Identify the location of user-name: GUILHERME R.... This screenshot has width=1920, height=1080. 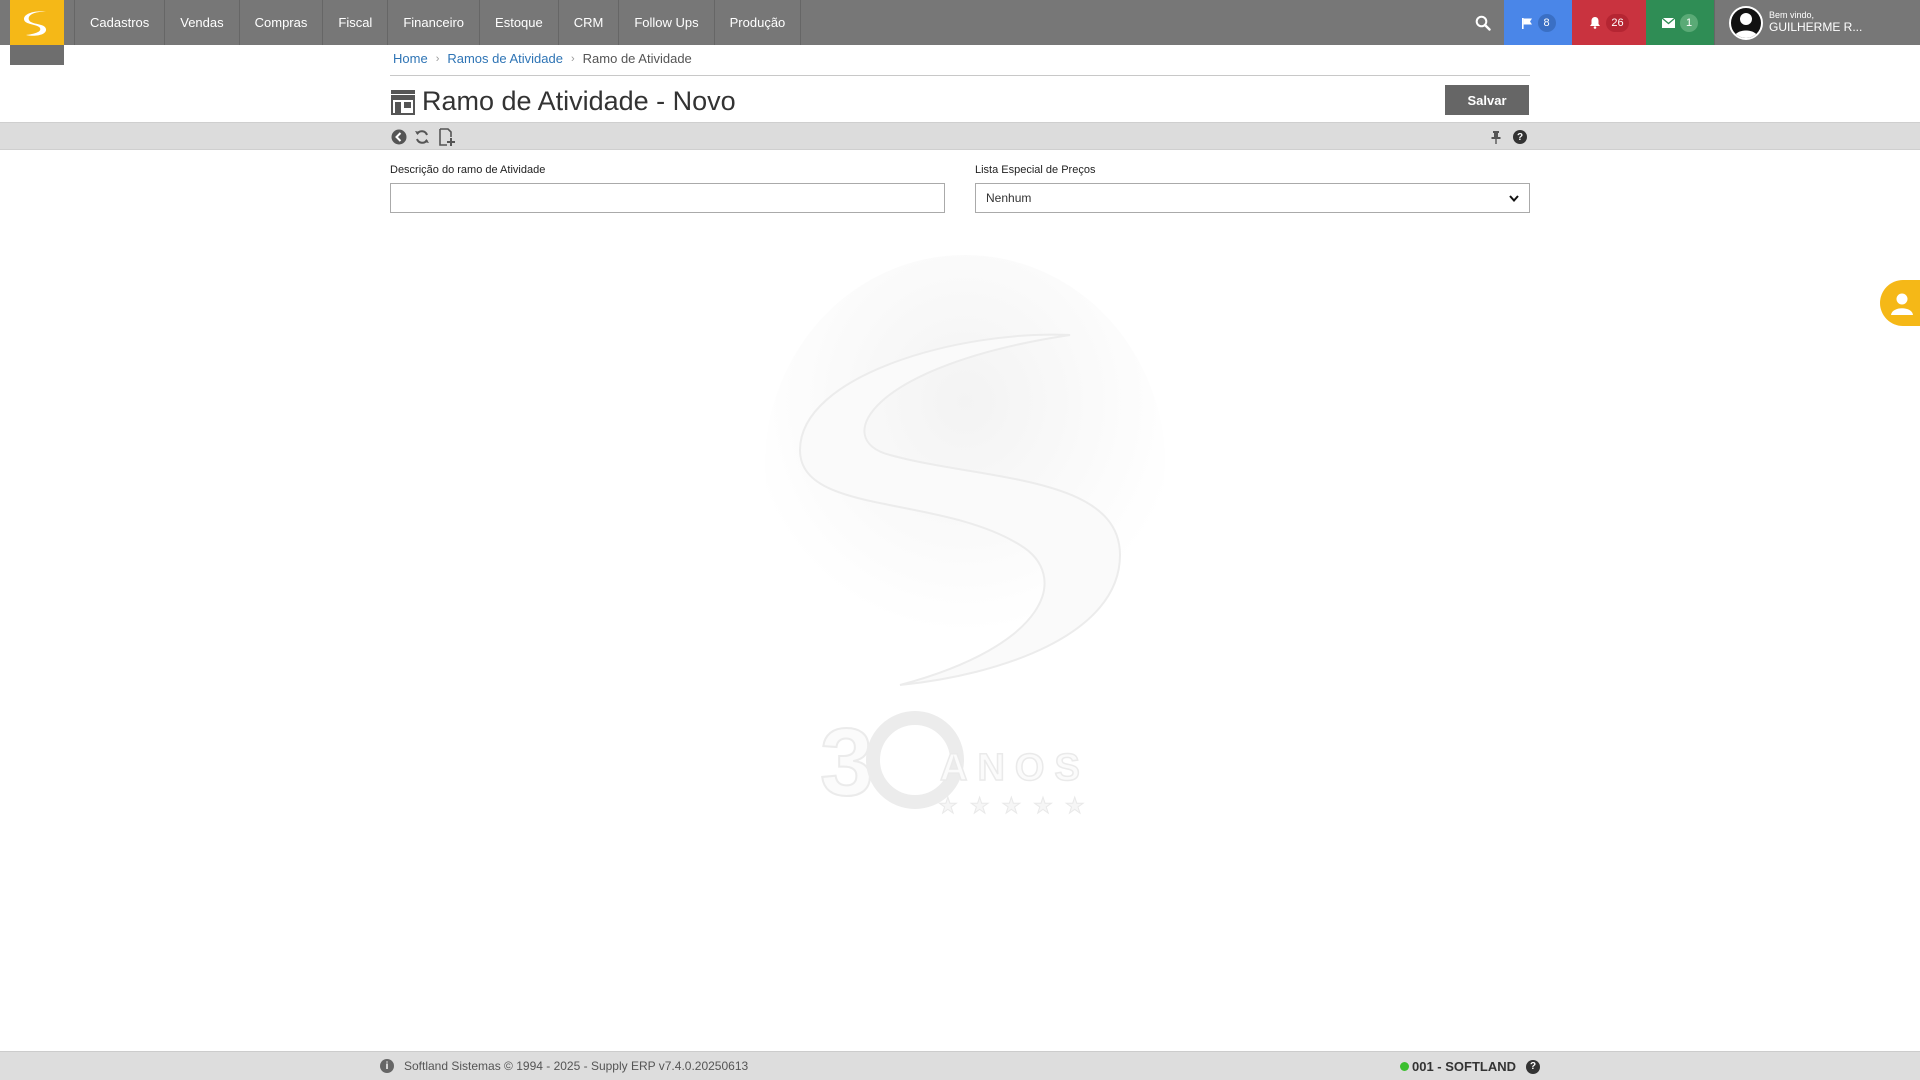
(1816, 26).